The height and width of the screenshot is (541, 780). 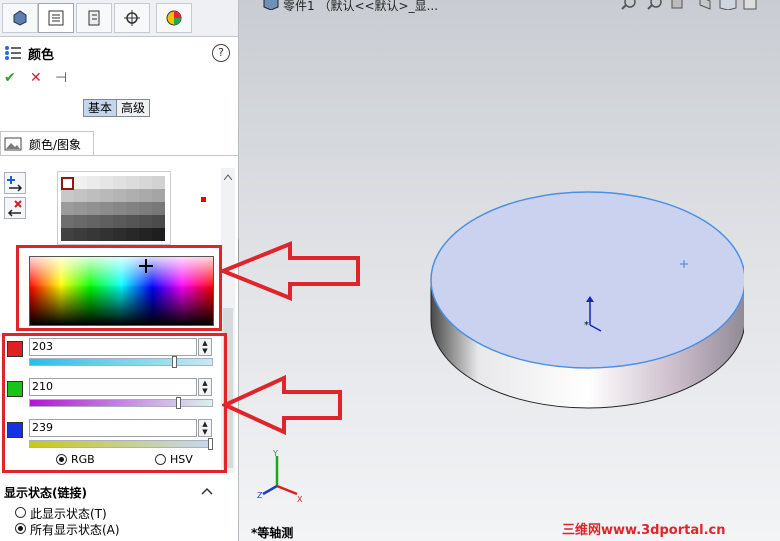 What do you see at coordinates (61, 78) in the screenshot?
I see `pin-button: ⊣` at bounding box center [61, 78].